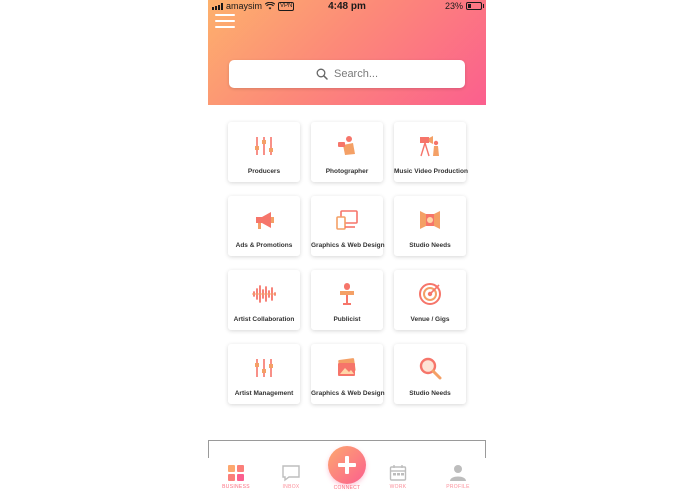  Describe the element at coordinates (208, 449) in the screenshot. I see `tab-bar-edge-left` at that location.